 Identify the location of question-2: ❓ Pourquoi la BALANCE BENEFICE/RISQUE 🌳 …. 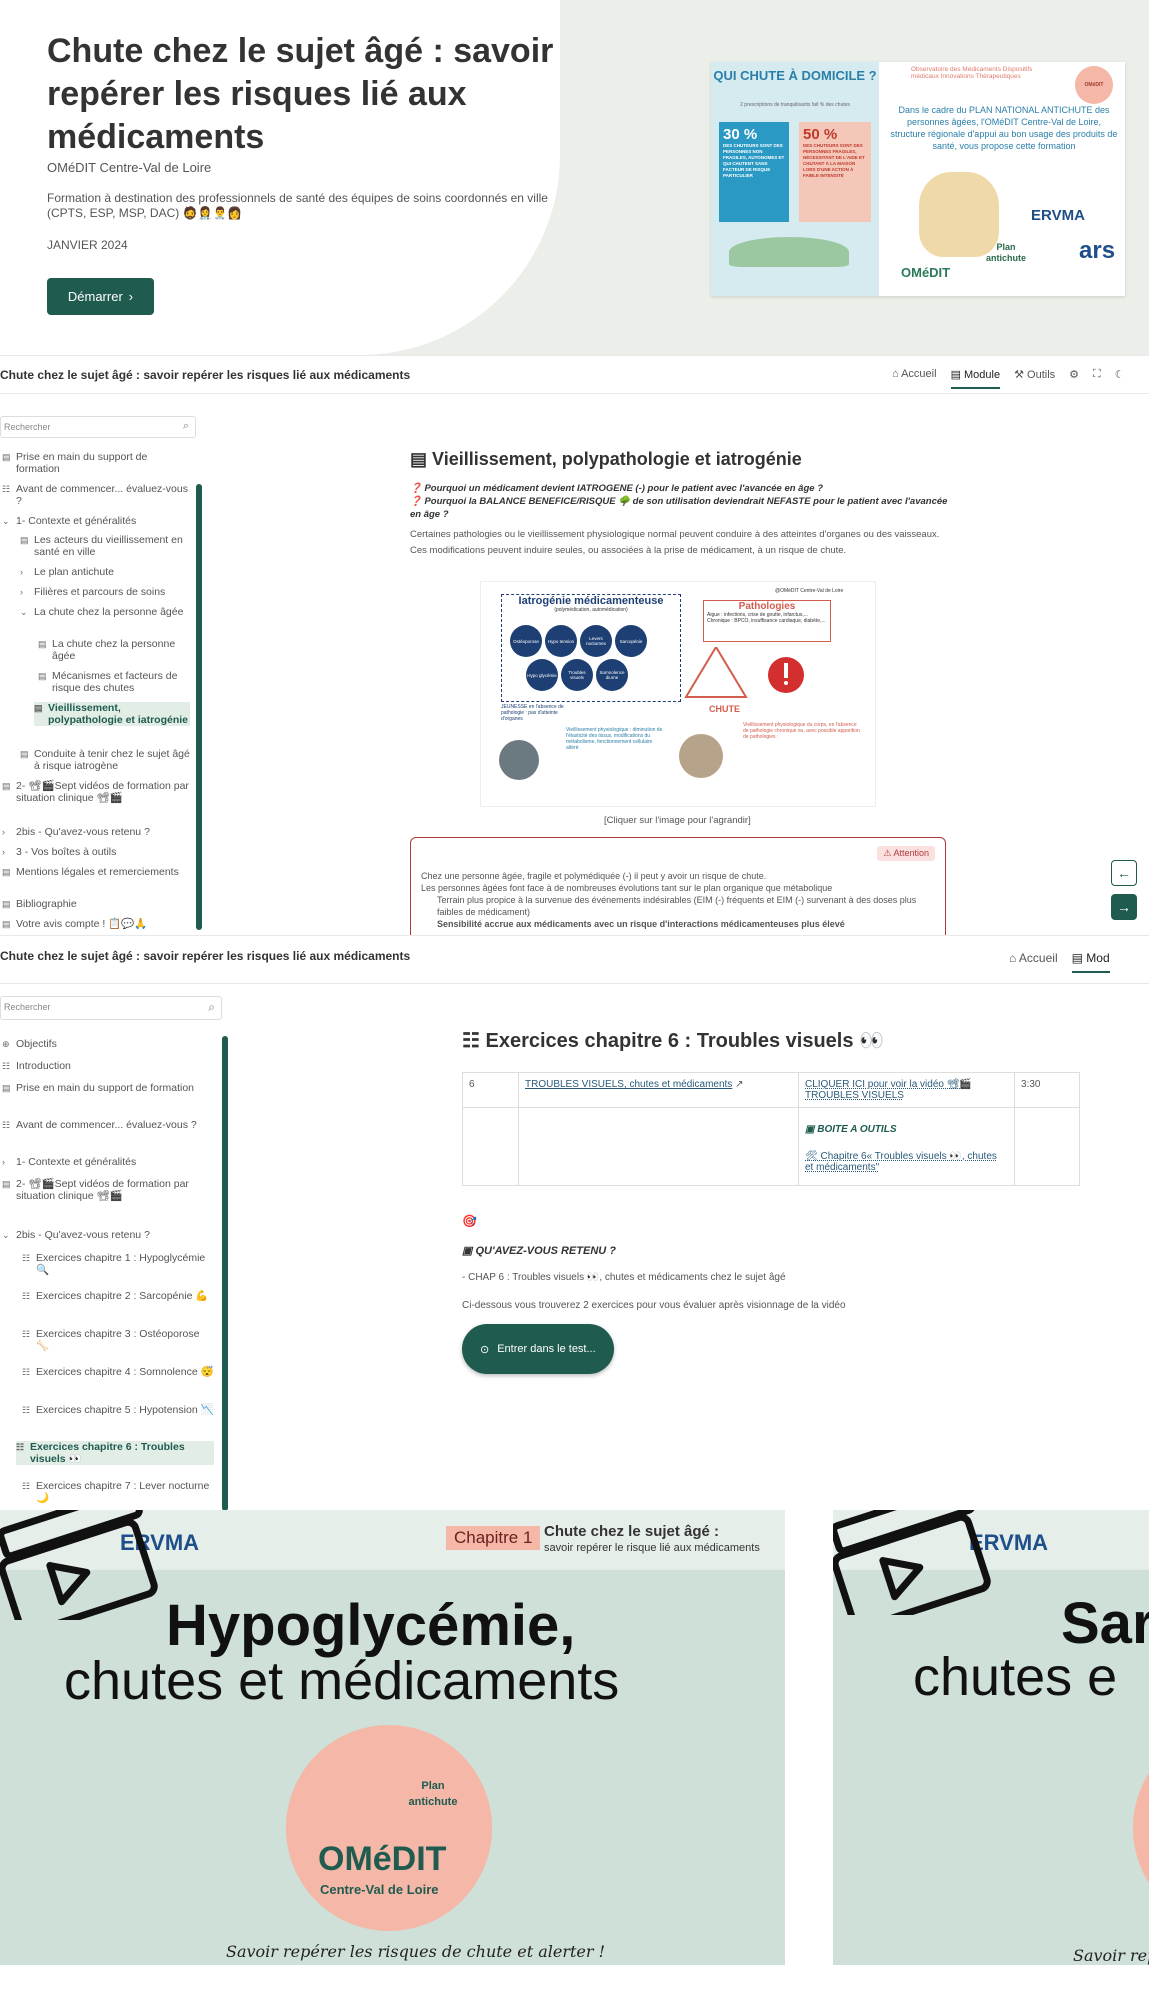
(679, 508).